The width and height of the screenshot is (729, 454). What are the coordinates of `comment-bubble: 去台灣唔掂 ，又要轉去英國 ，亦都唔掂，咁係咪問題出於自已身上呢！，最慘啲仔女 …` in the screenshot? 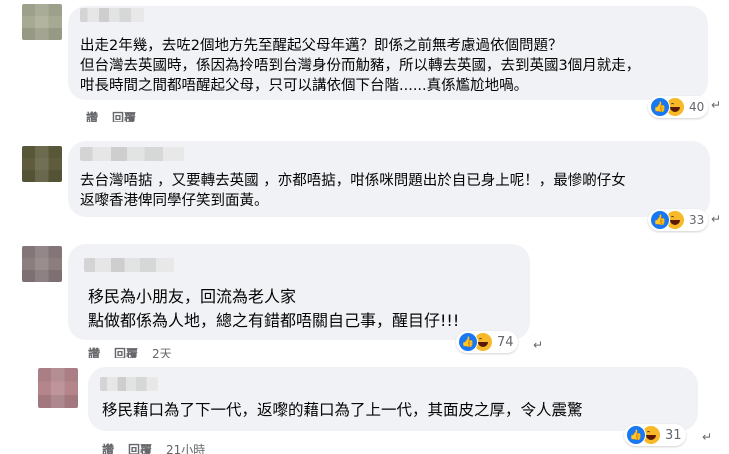 It's located at (389, 179).